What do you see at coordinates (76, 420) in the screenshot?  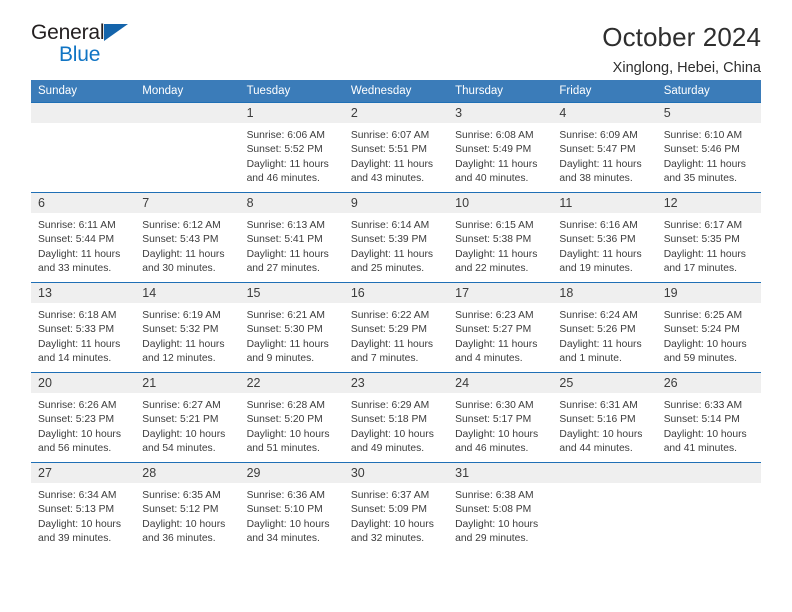 I see `sunset-time: Sunset: 5:23 PM` at bounding box center [76, 420].